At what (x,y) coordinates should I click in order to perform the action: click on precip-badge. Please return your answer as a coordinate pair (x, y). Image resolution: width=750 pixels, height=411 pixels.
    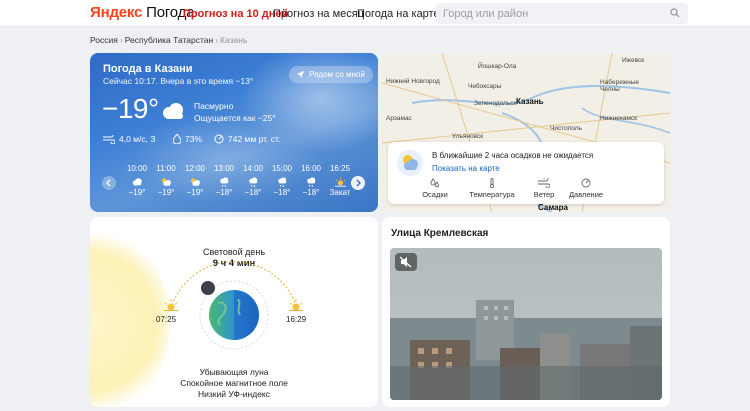
    Looking at the image, I should click on (410, 163).